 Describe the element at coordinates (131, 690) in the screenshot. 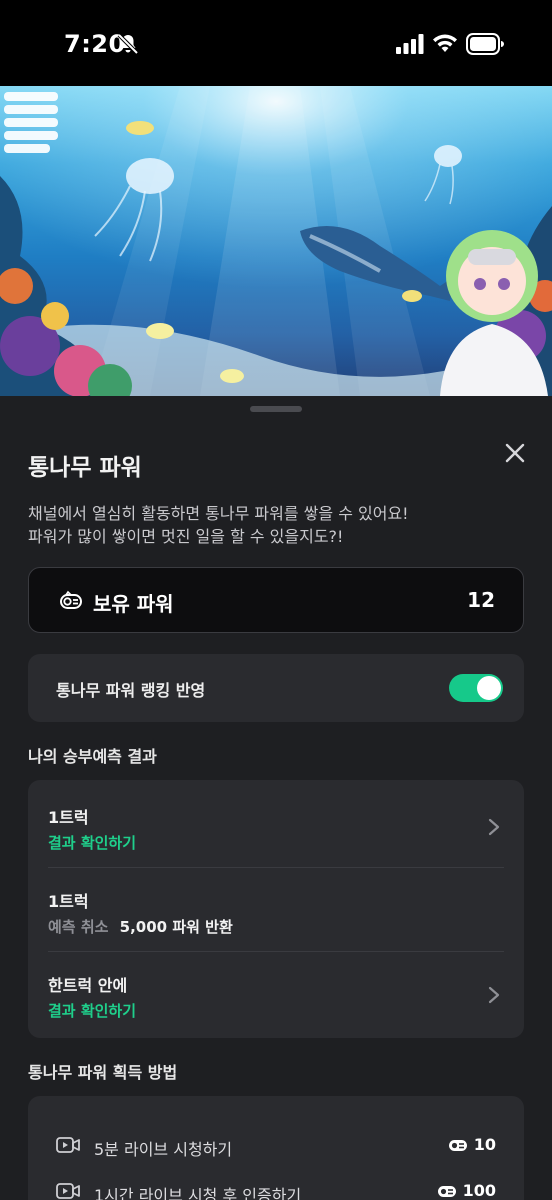

I see `ranking-toggle-label: 통나무 파워 랭킹 반영` at that location.